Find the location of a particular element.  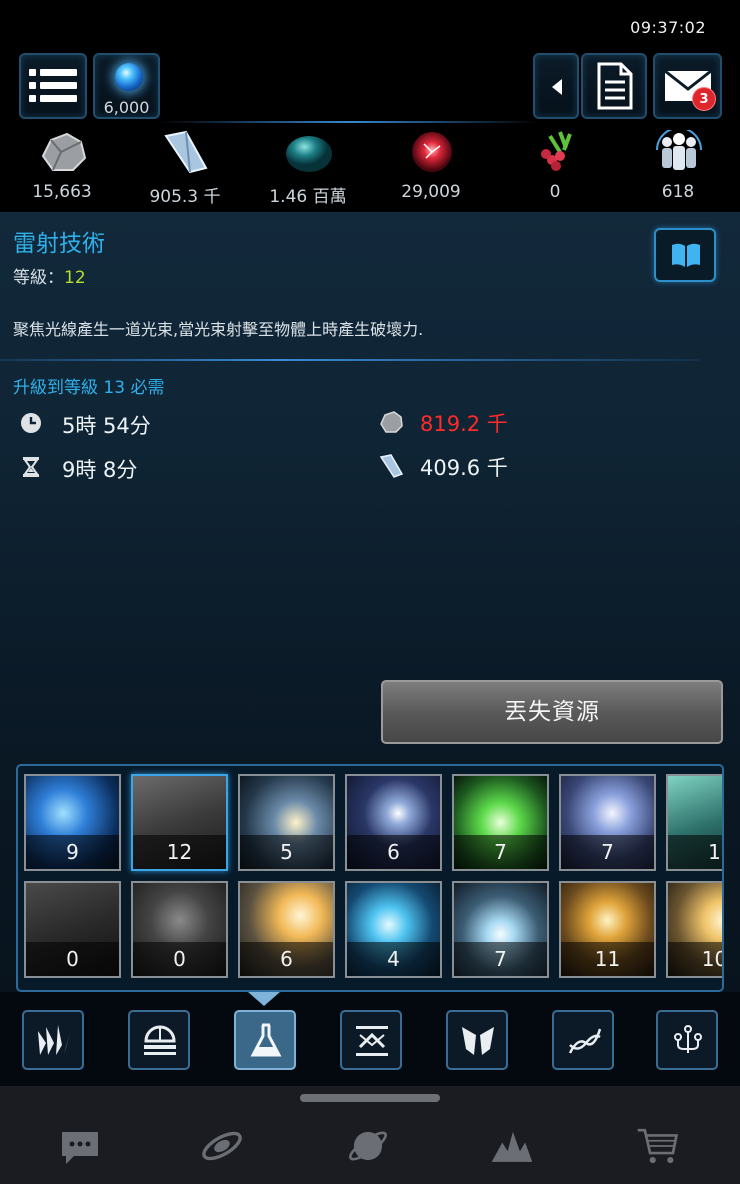

tab-research is located at coordinates (265, 1040).